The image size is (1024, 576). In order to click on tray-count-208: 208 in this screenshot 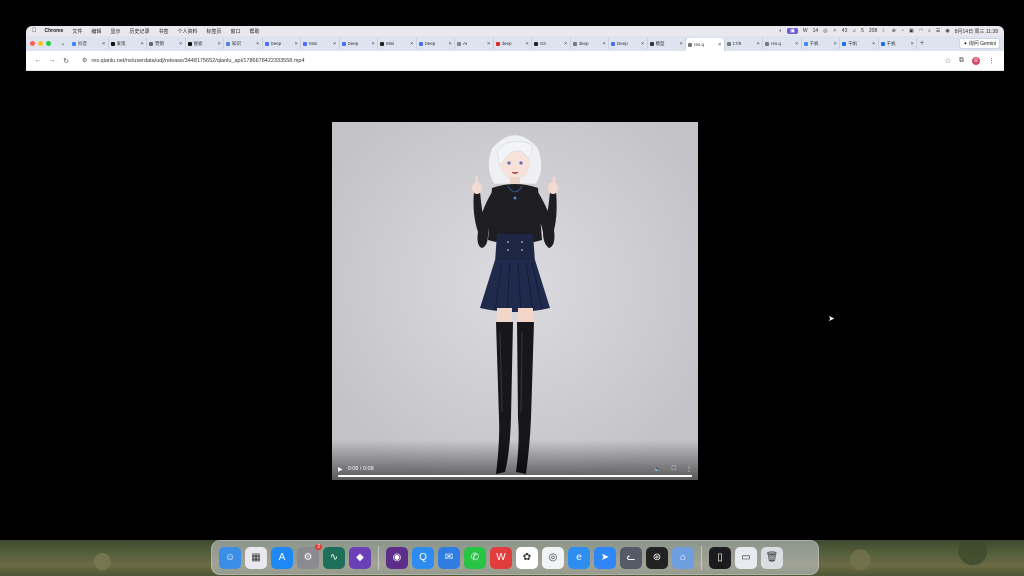, I will do `click(873, 31)`.